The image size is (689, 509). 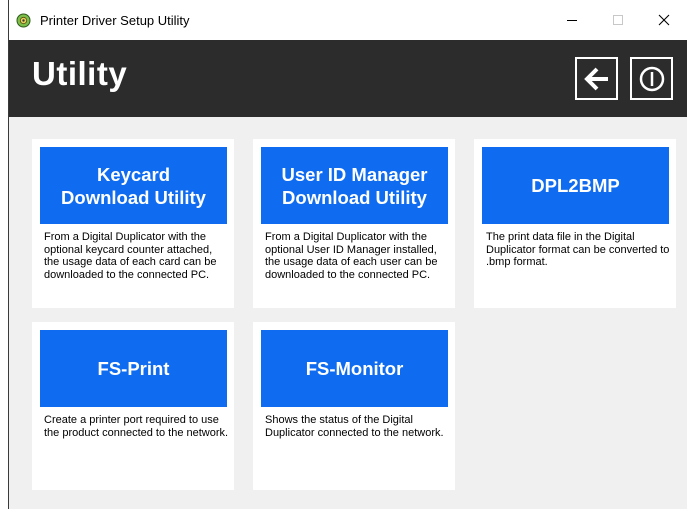 I want to click on close-button, so click(x=664, y=20).